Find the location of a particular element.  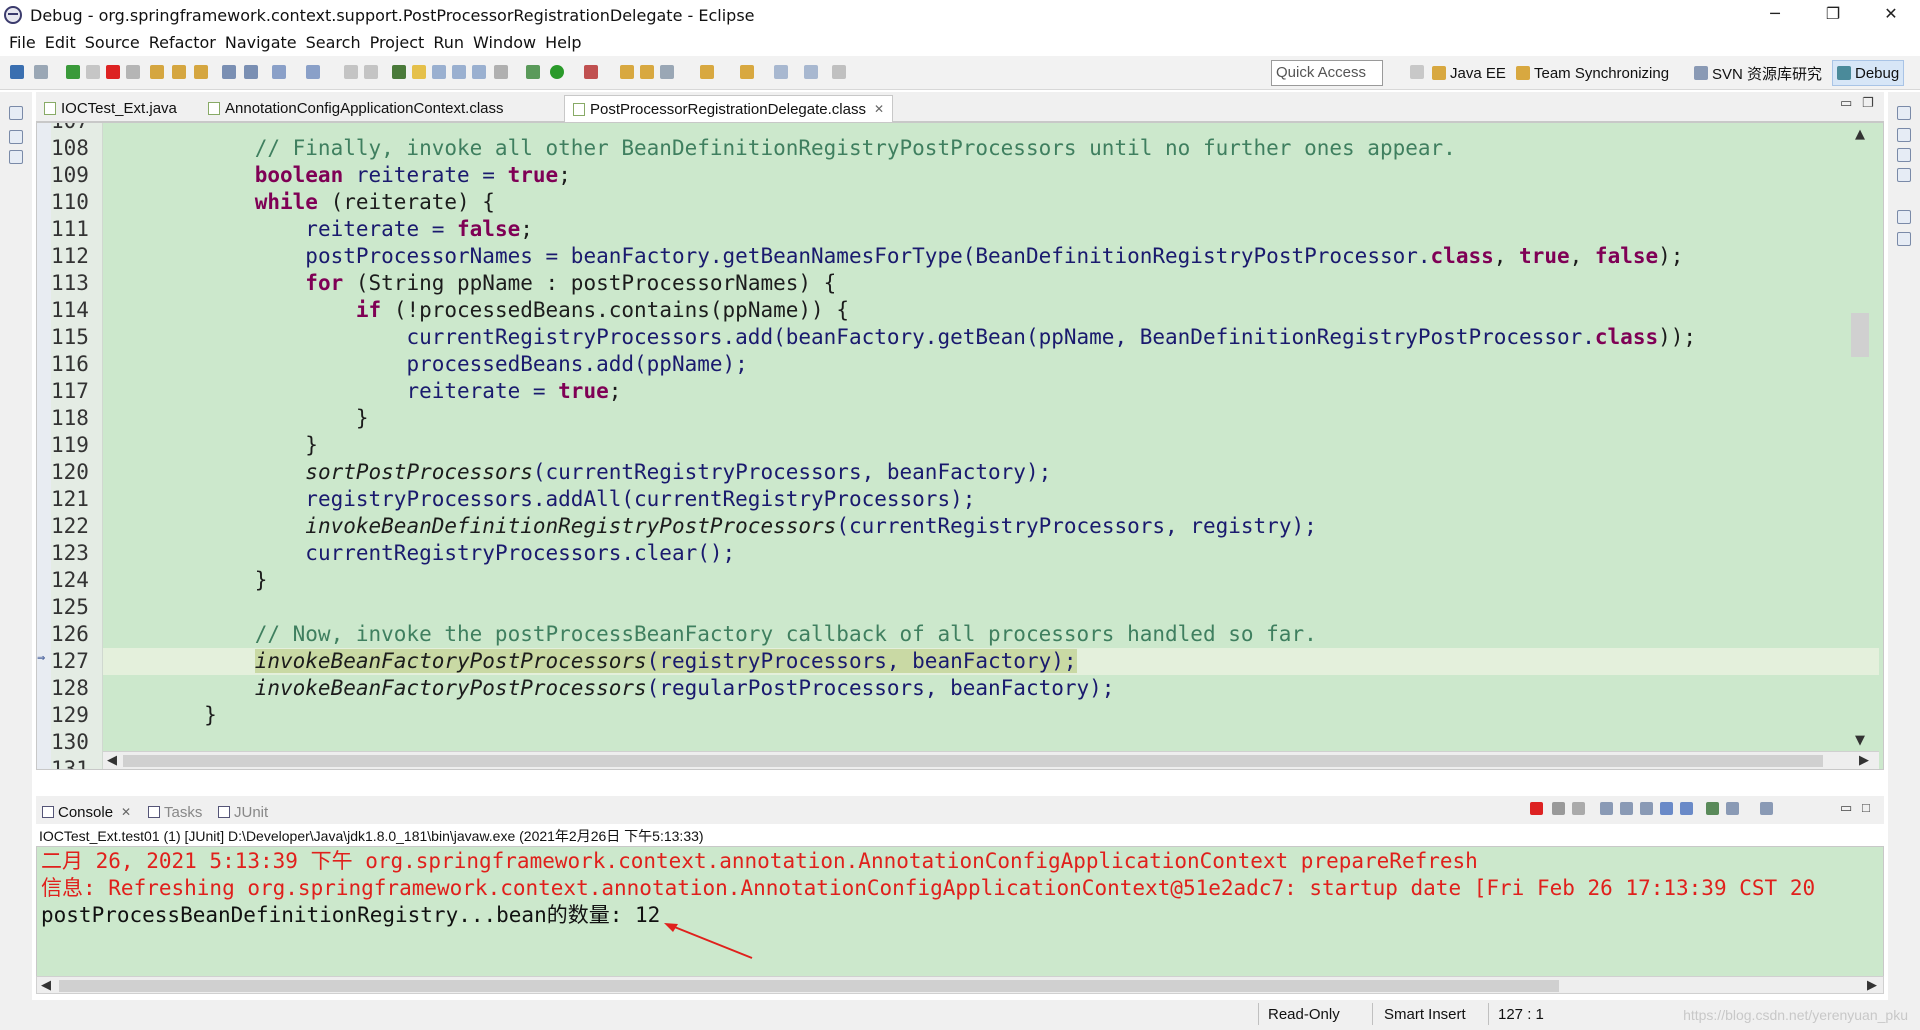

menu-search: Search is located at coordinates (333, 42).